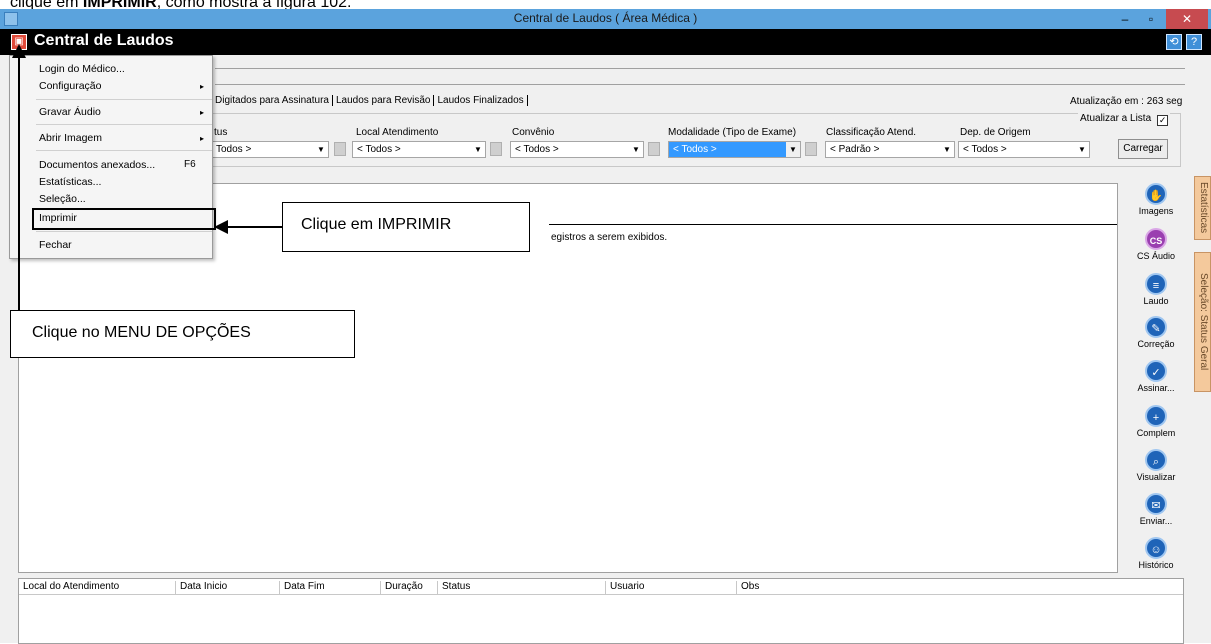 This screenshot has height=644, width=1211. I want to click on local-select: < Todos > ▼, so click(419, 149).